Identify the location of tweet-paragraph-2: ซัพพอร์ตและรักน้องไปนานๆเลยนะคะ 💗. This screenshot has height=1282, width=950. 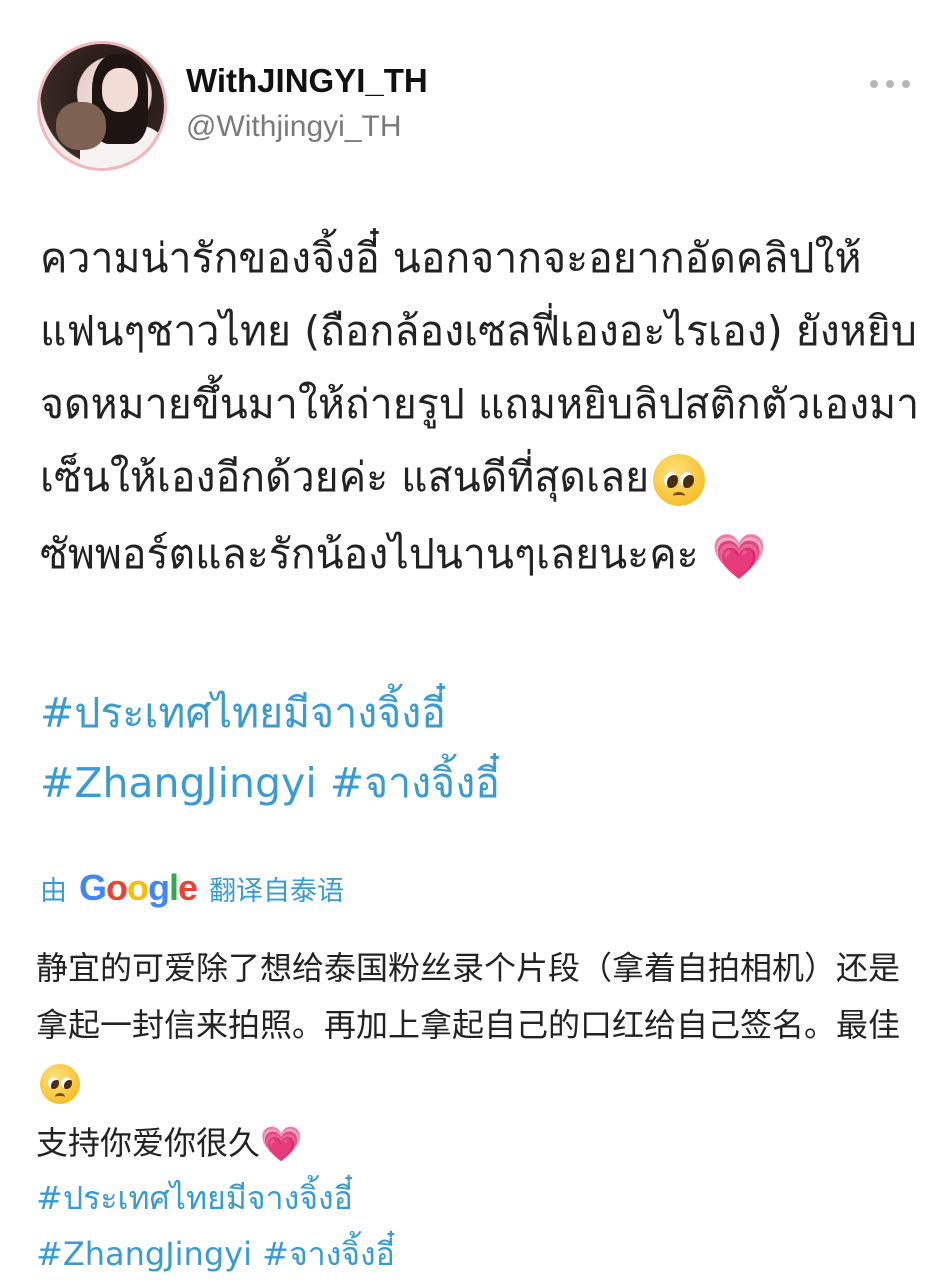
(480, 556).